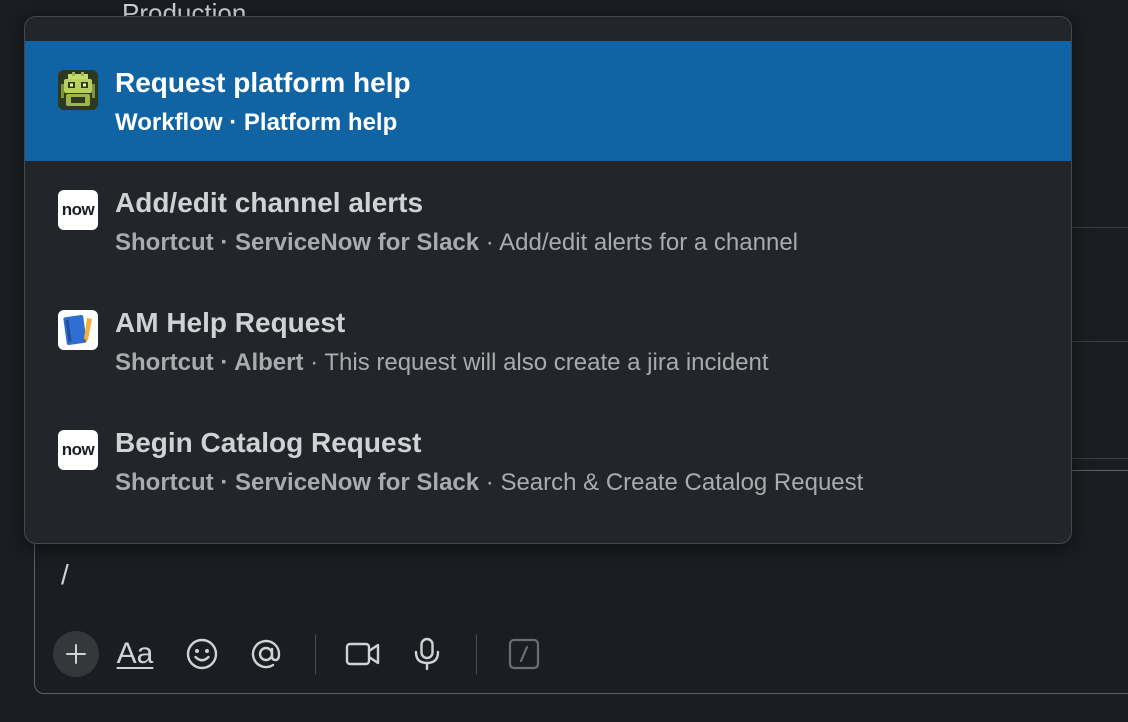  I want to click on formatting-icon: Aa, so click(135, 654).